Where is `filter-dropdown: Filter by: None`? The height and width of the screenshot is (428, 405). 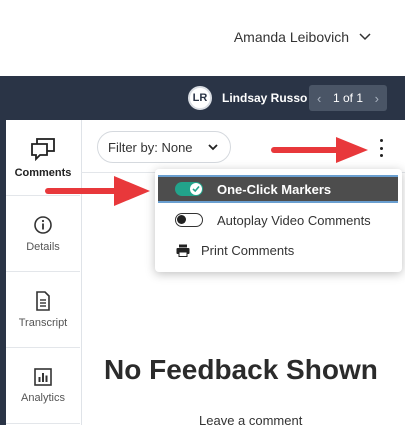
filter-dropdown: Filter by: None is located at coordinates (164, 147).